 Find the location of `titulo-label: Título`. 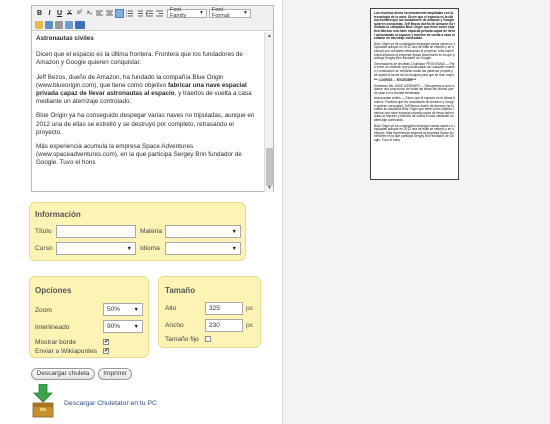

titulo-label: Título is located at coordinates (43, 231).